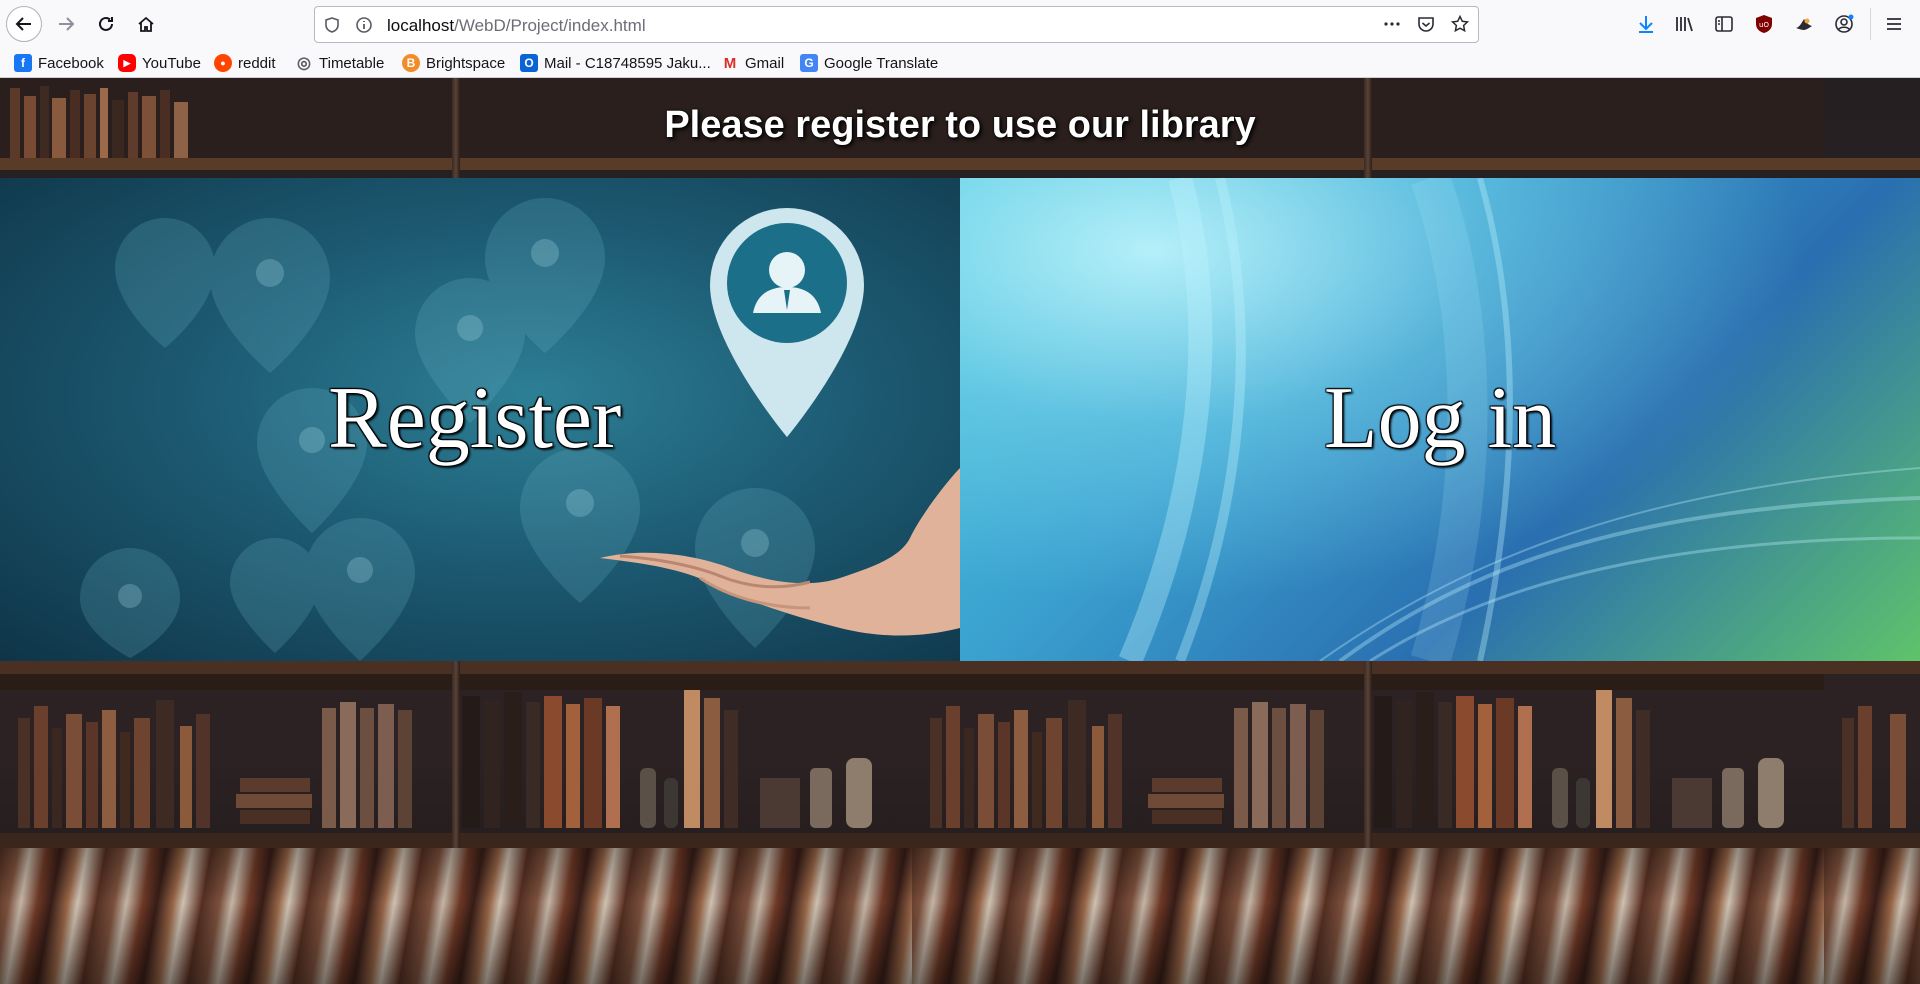 This screenshot has width=1920, height=984. What do you see at coordinates (364, 25) in the screenshot?
I see `site-info-icon` at bounding box center [364, 25].